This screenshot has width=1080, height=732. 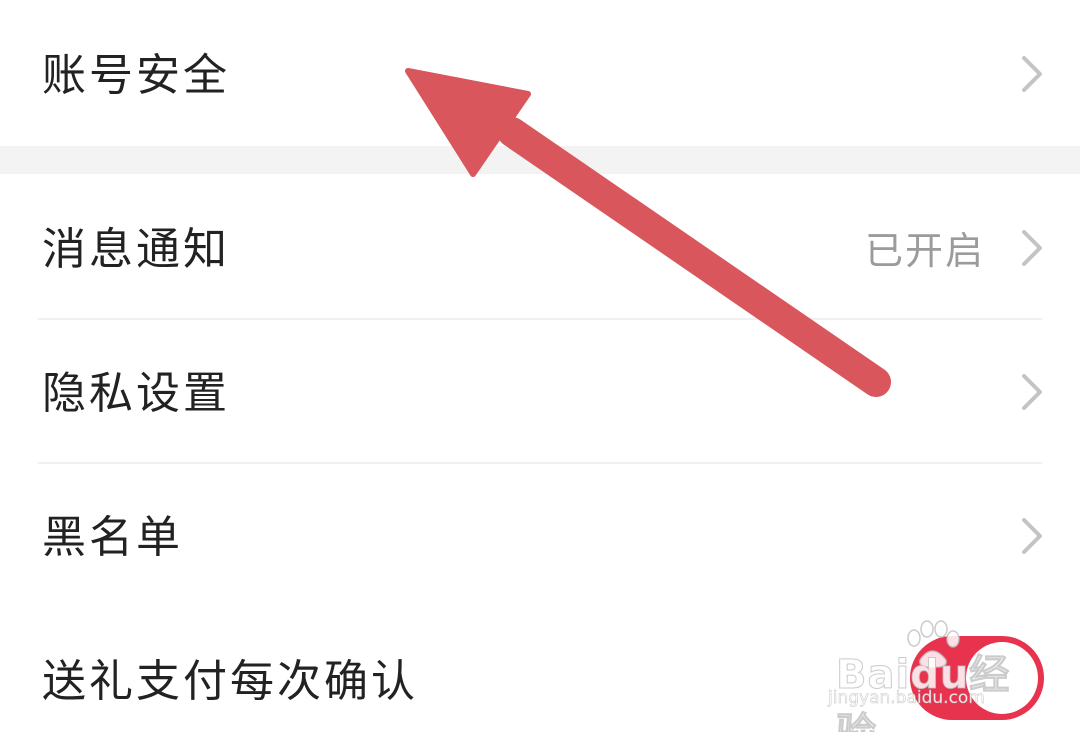 What do you see at coordinates (136, 249) in the screenshot?
I see `settings-item-label: 消息通知` at bounding box center [136, 249].